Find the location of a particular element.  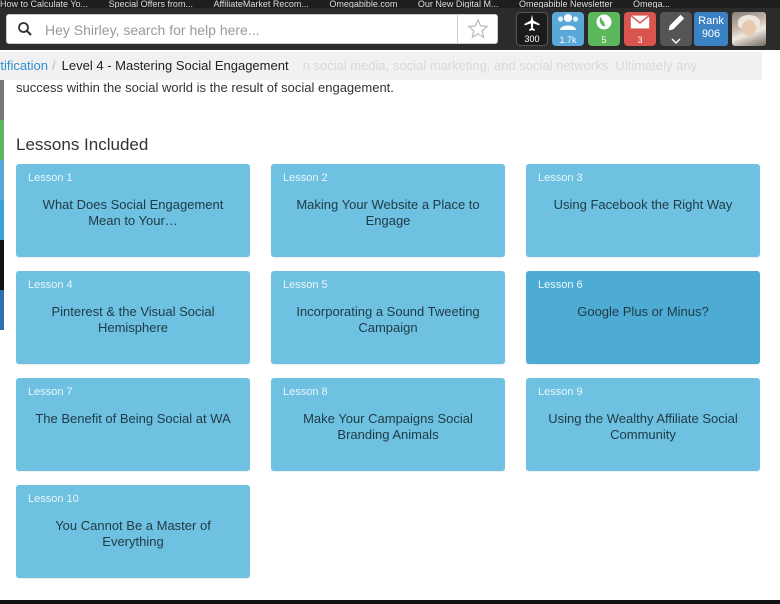

lesson-number: Lesson 9 is located at coordinates (560, 392).